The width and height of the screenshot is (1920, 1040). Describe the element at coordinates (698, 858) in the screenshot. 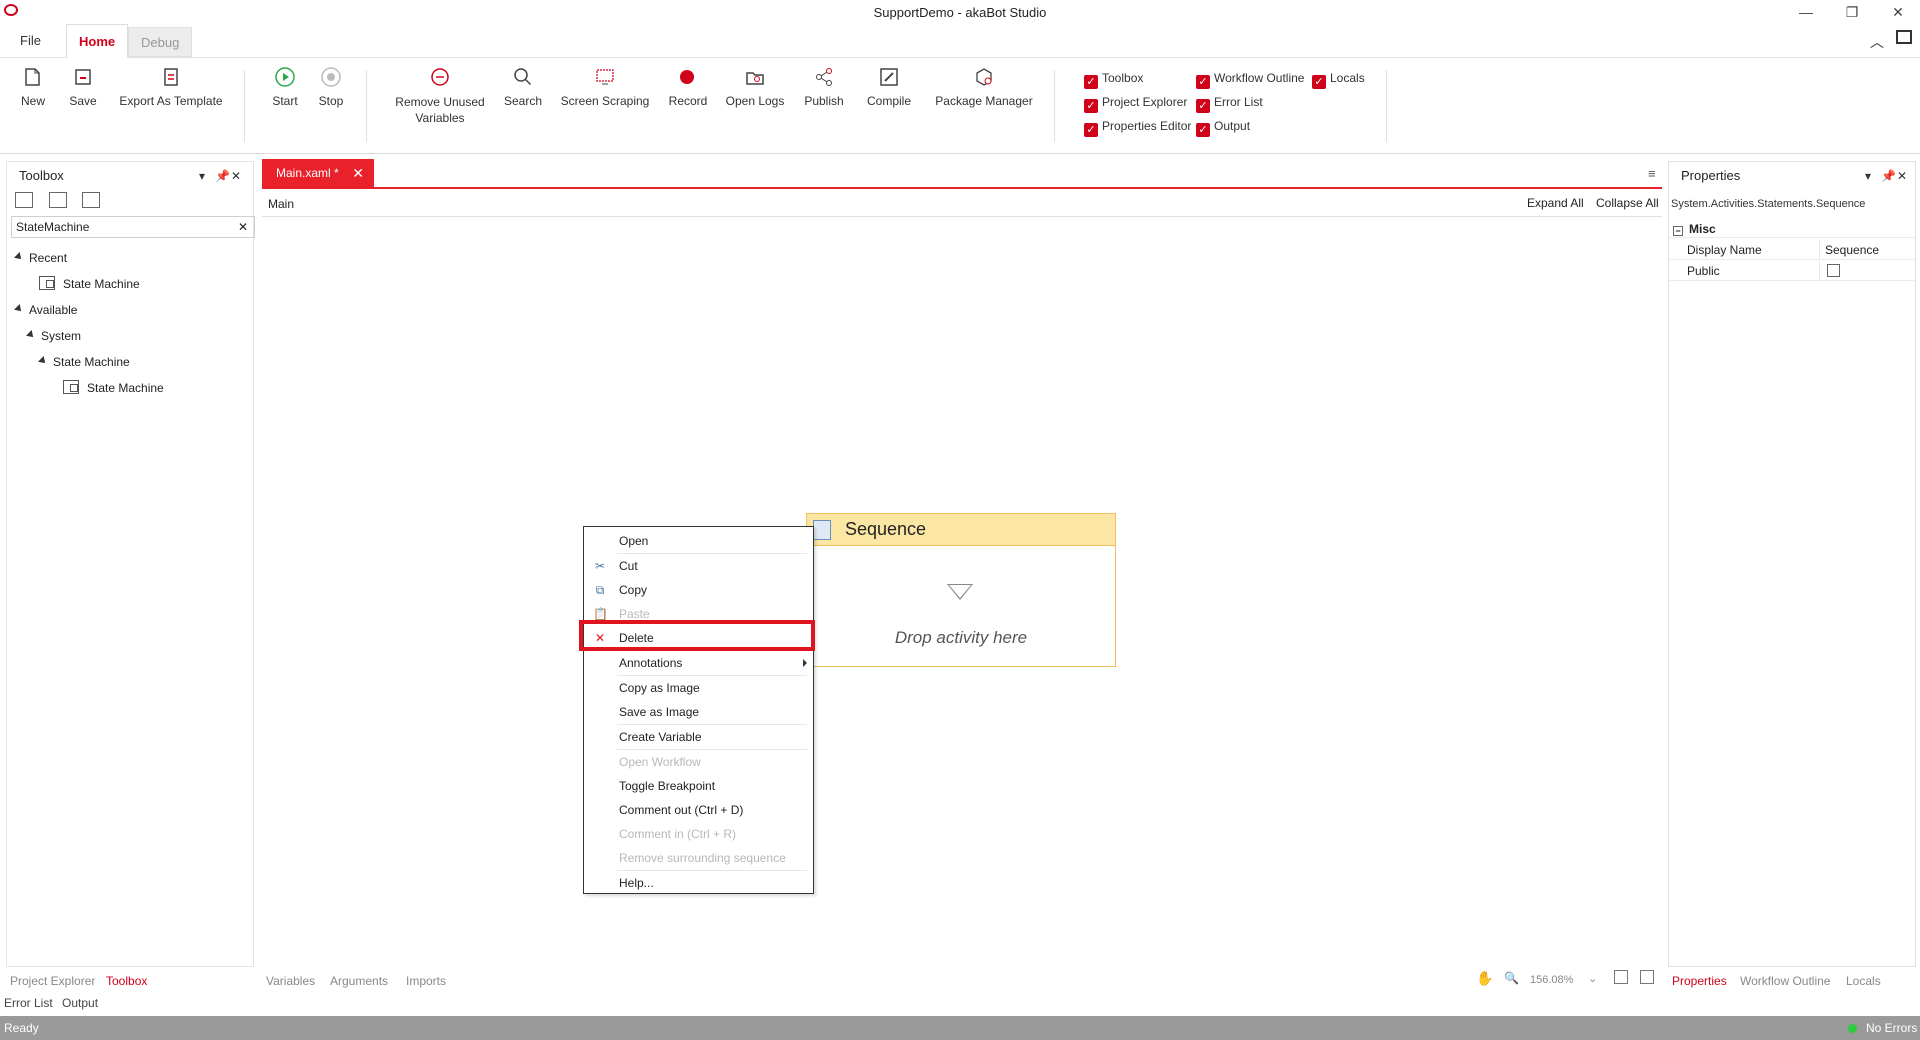

I see `menu-item-remove-surrounding-sequence: Remove surrounding sequence` at that location.